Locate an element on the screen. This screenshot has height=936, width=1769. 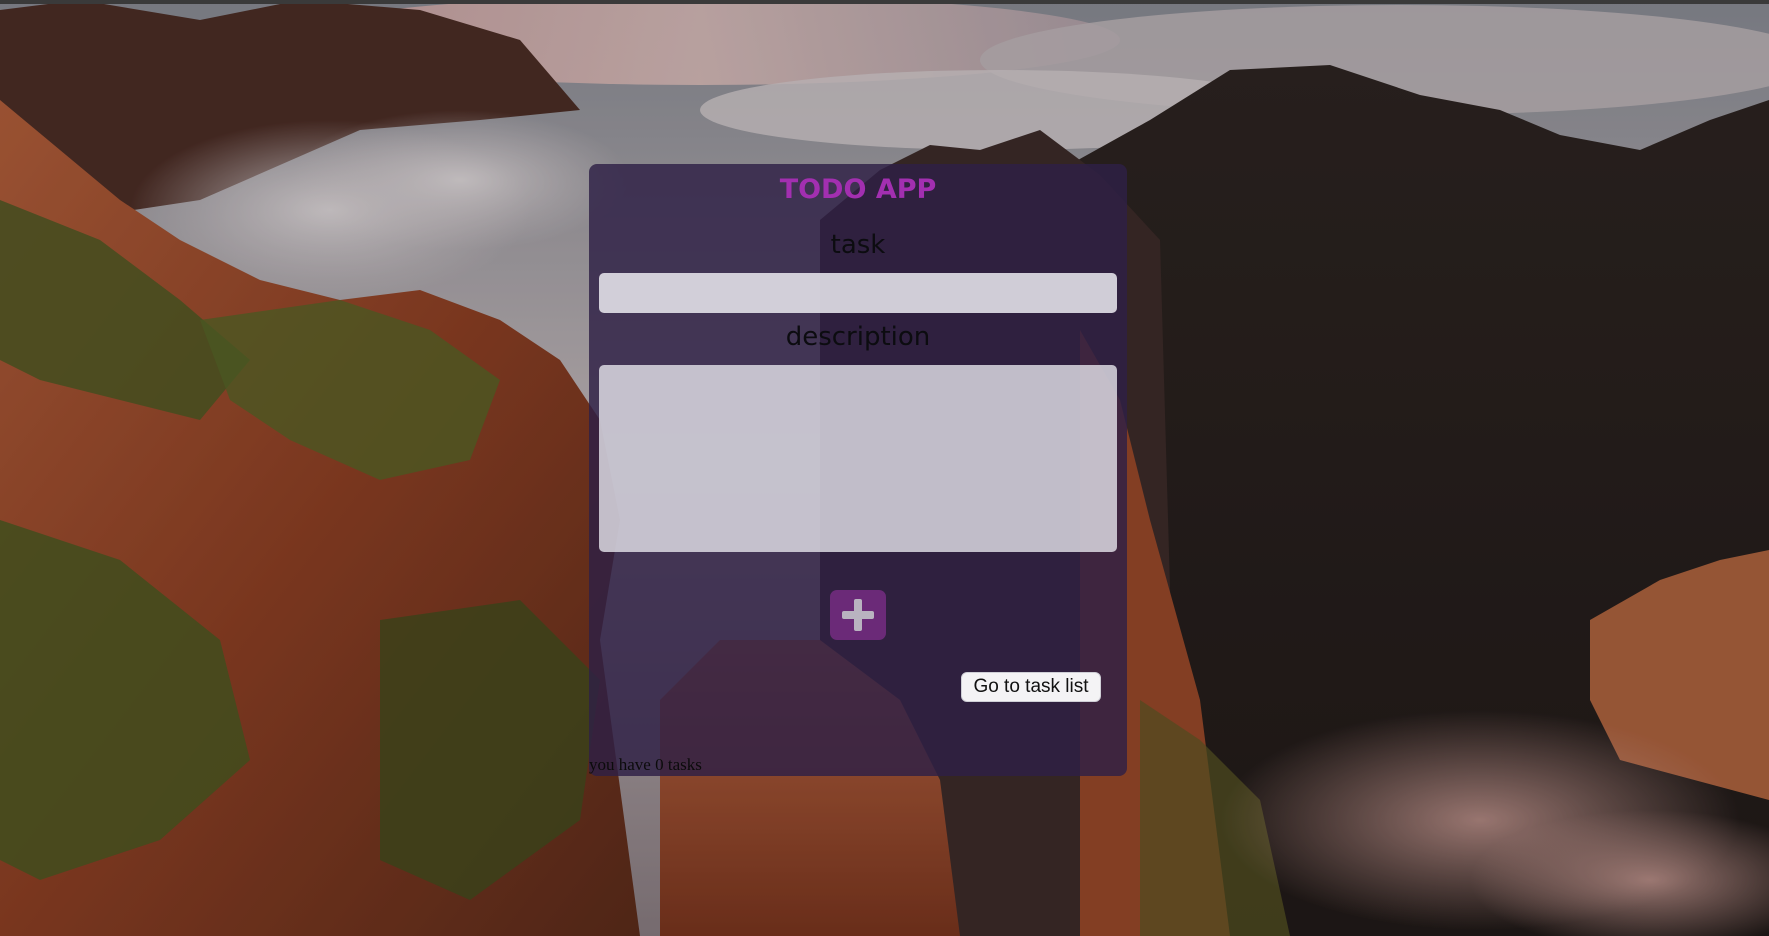
task-label: task is located at coordinates (858, 245).